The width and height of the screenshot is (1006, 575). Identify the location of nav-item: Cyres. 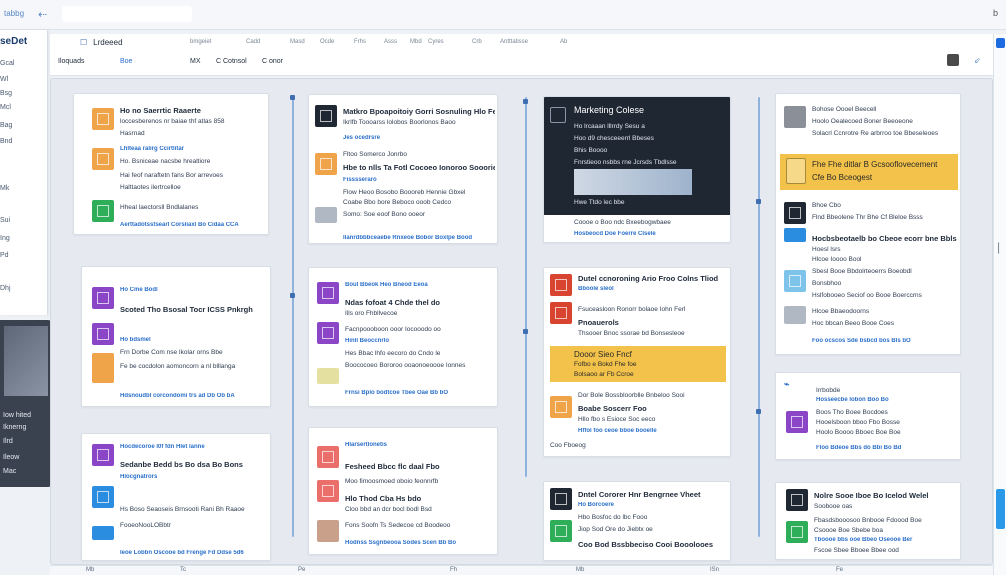
(436, 42).